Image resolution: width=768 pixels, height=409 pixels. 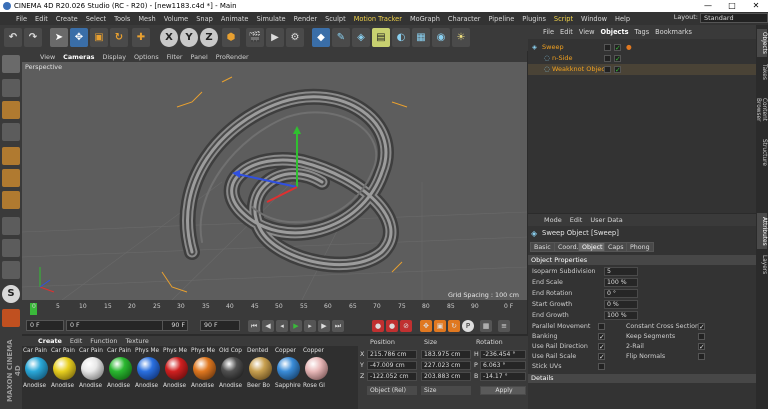 What do you see at coordinates (305, 19) in the screenshot?
I see `menu-render: Render` at bounding box center [305, 19].